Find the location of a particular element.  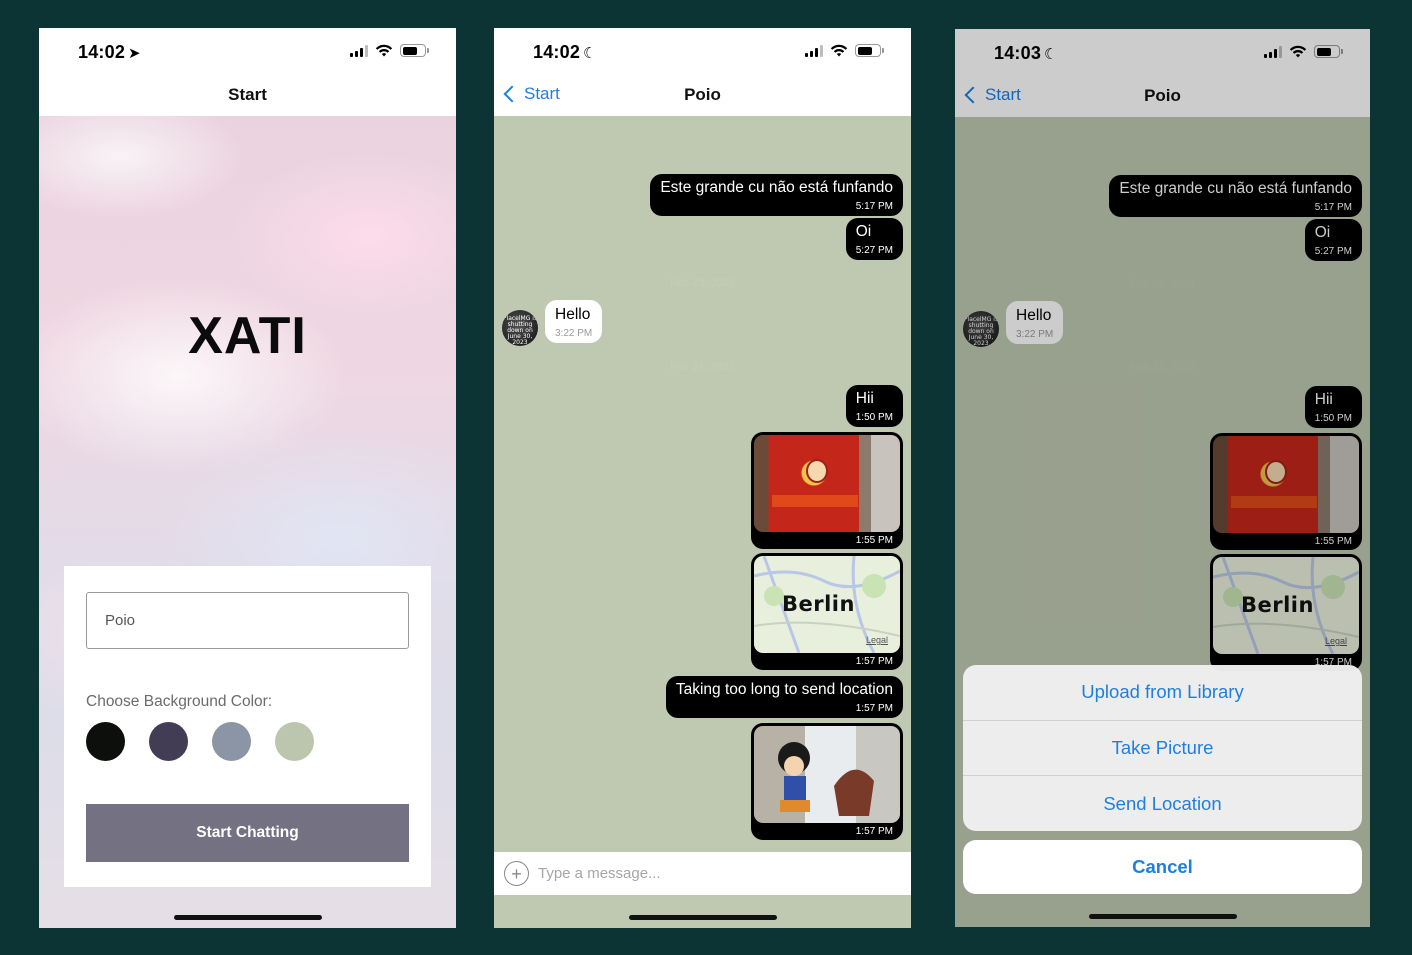

take-picture-button: Take Picture is located at coordinates (1162, 748).